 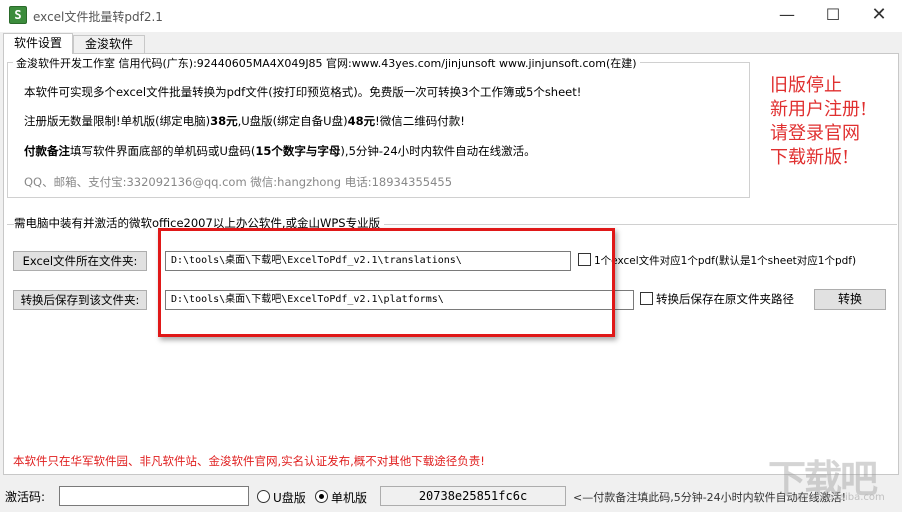 What do you see at coordinates (349, 498) in the screenshot?
I see `machine-edition-label: 单机版` at bounding box center [349, 498].